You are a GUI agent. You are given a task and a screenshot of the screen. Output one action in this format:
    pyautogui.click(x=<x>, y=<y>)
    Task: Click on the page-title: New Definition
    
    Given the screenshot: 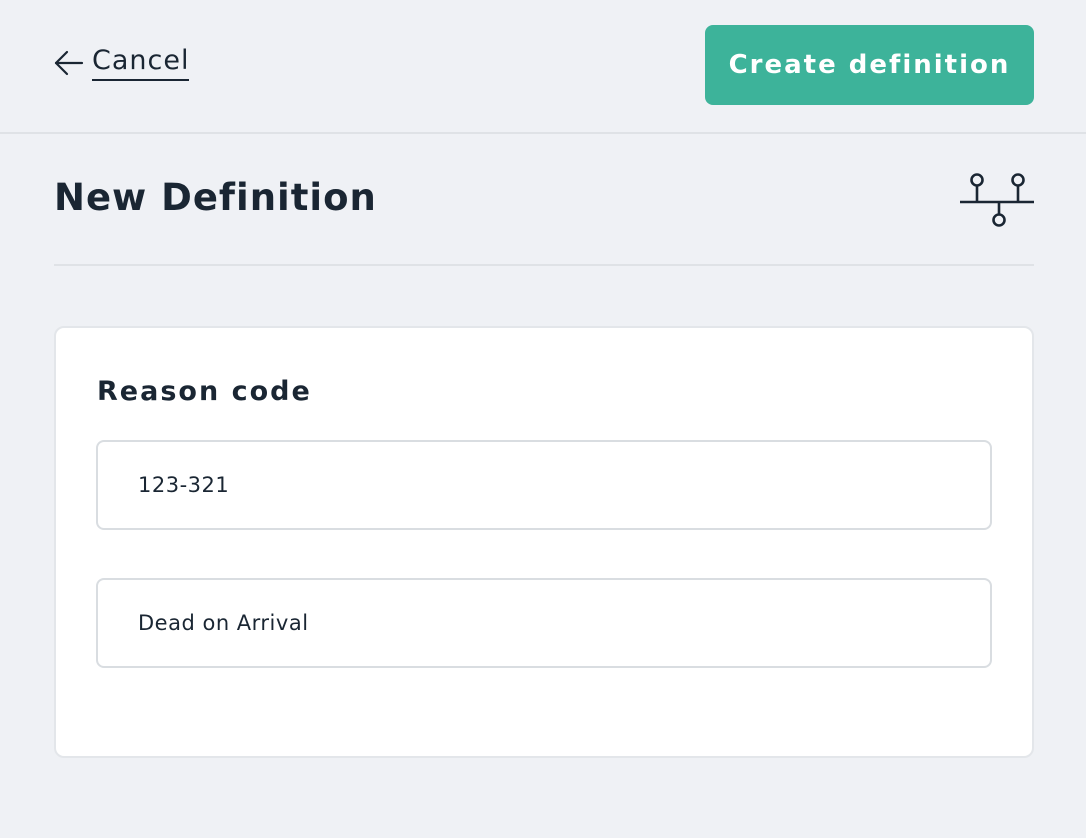 What is the action you would take?
    pyautogui.click(x=215, y=197)
    